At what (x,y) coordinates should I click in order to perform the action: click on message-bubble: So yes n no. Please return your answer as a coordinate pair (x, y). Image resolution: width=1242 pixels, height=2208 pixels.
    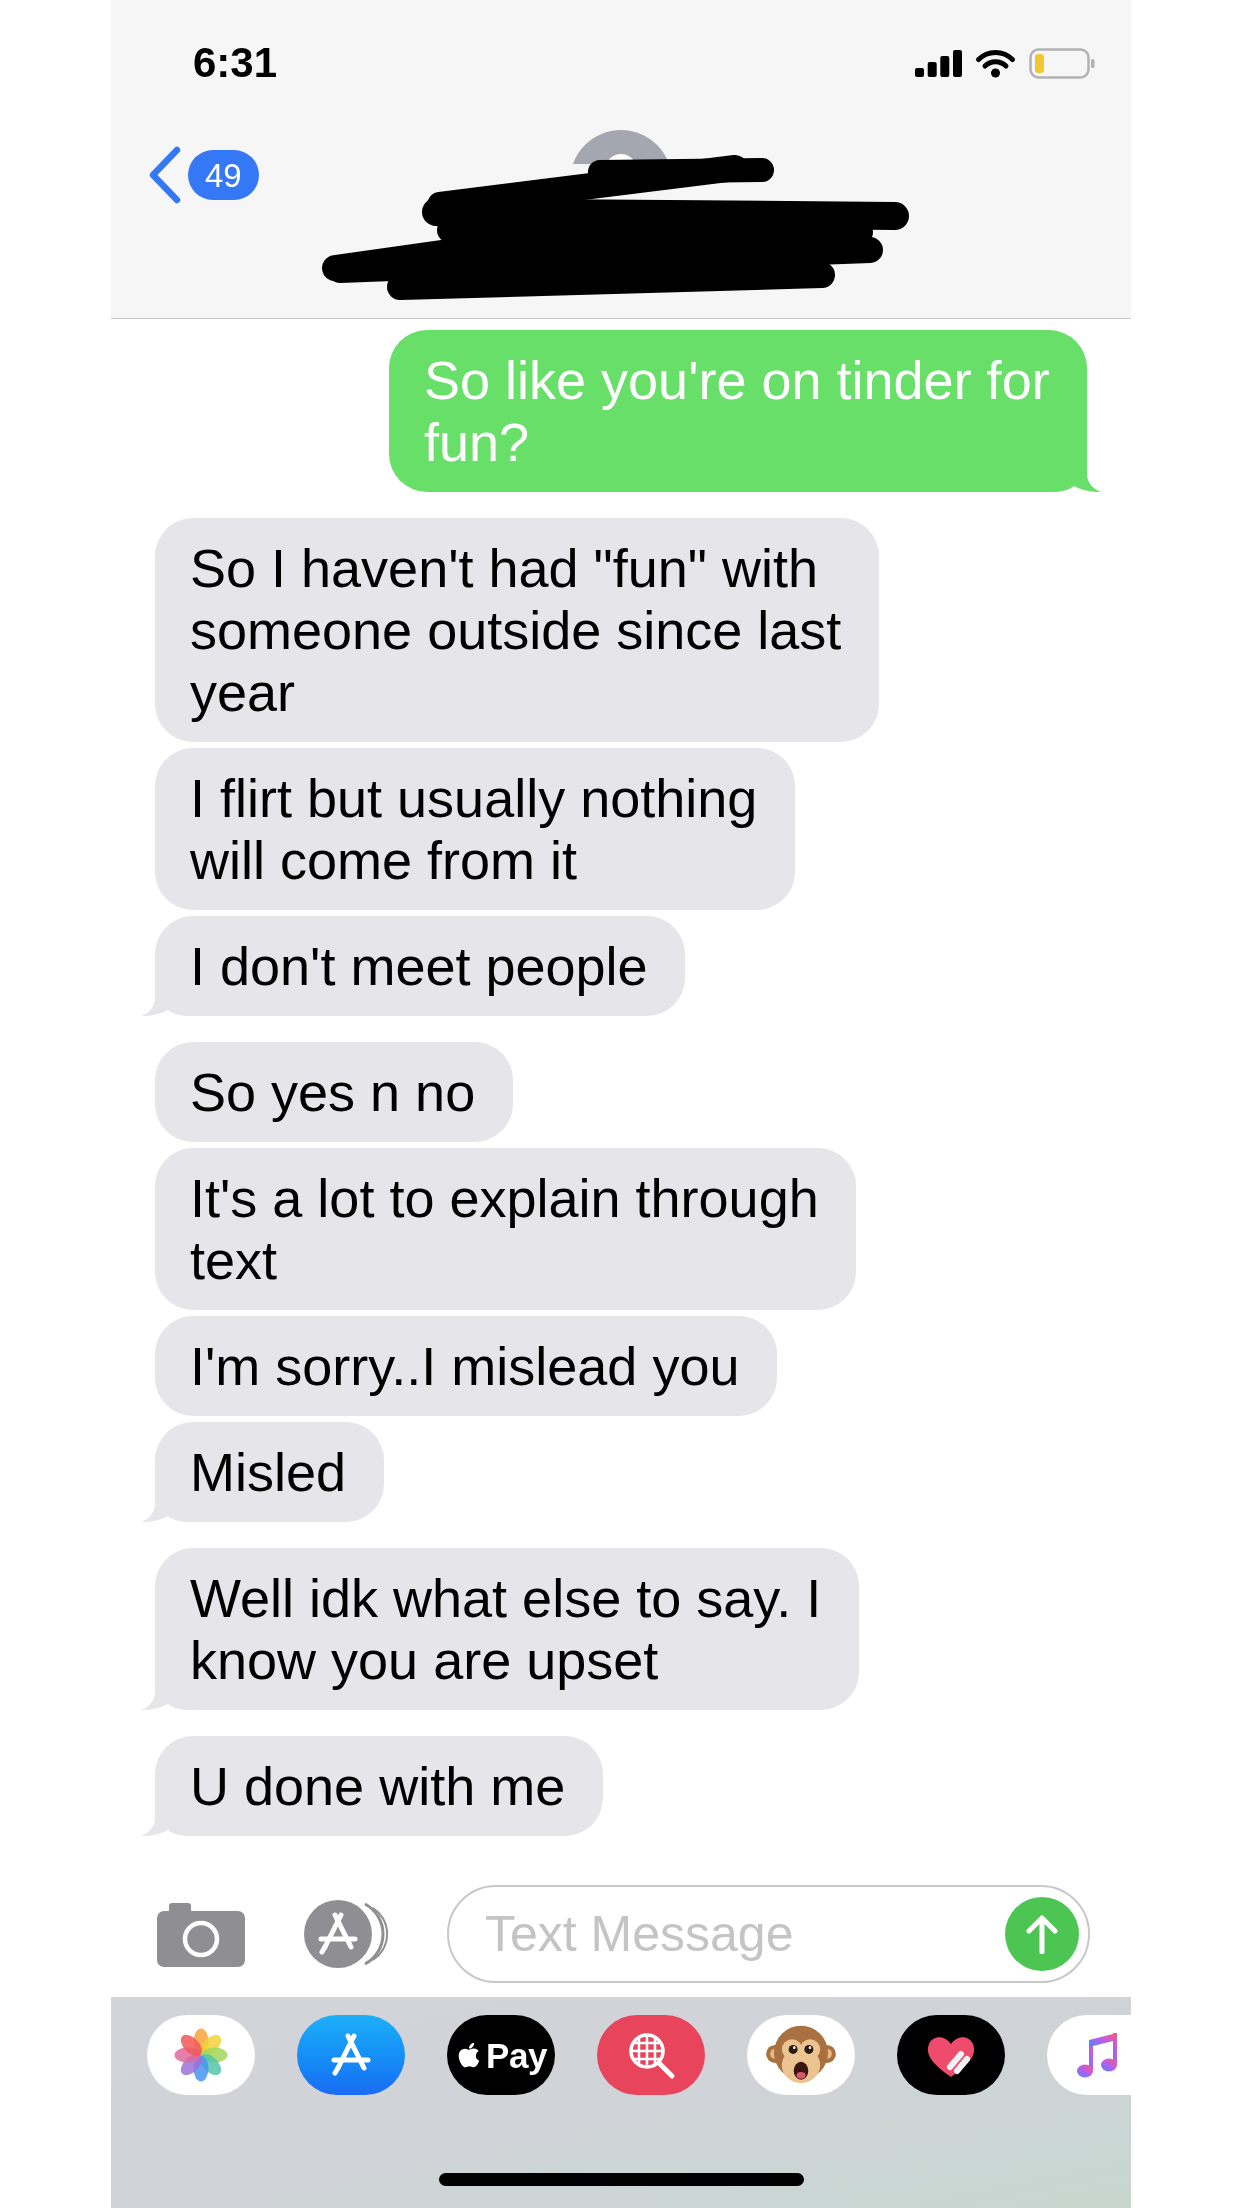
    Looking at the image, I should click on (334, 1092).